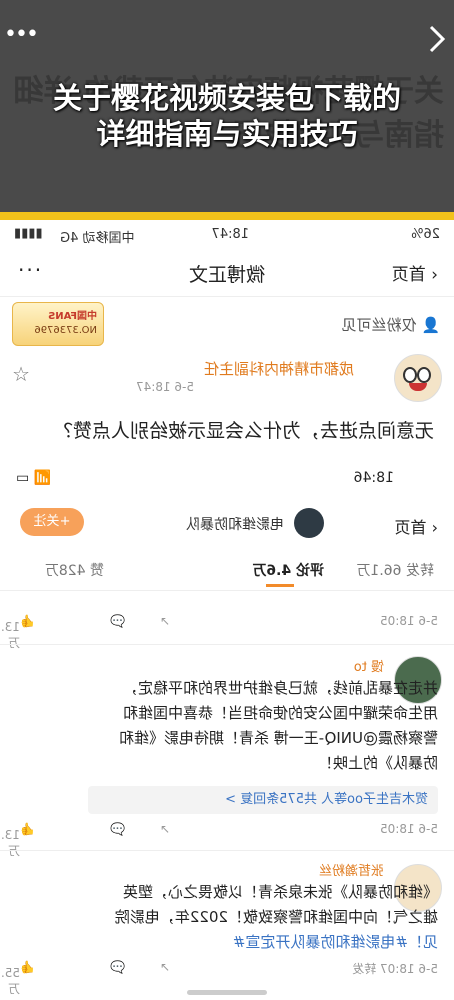 The width and height of the screenshot is (454, 1000). I want to click on post-body: 无意间点进去，为什么会显示被给别人点赞？, so click(227, 432).